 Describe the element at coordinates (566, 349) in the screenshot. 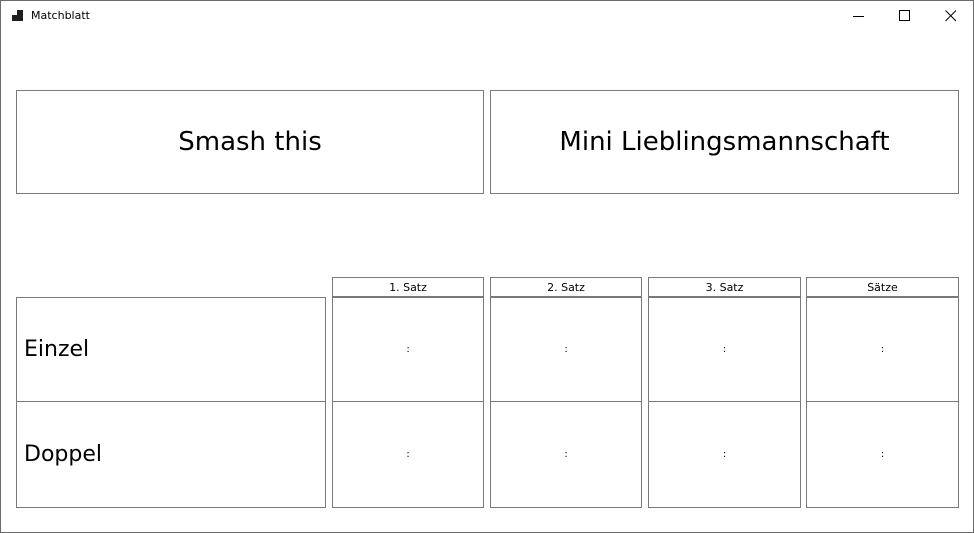

I see `score-einzel-set-2: :` at that location.